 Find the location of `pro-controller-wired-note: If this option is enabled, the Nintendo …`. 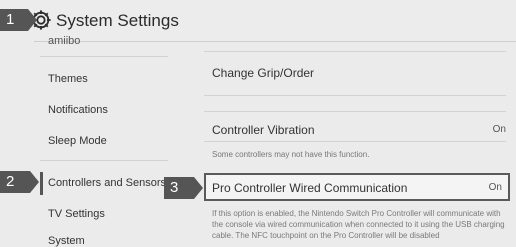

pro-controller-wired-note: If this option is enabled, the Nintendo … is located at coordinates (358, 224).